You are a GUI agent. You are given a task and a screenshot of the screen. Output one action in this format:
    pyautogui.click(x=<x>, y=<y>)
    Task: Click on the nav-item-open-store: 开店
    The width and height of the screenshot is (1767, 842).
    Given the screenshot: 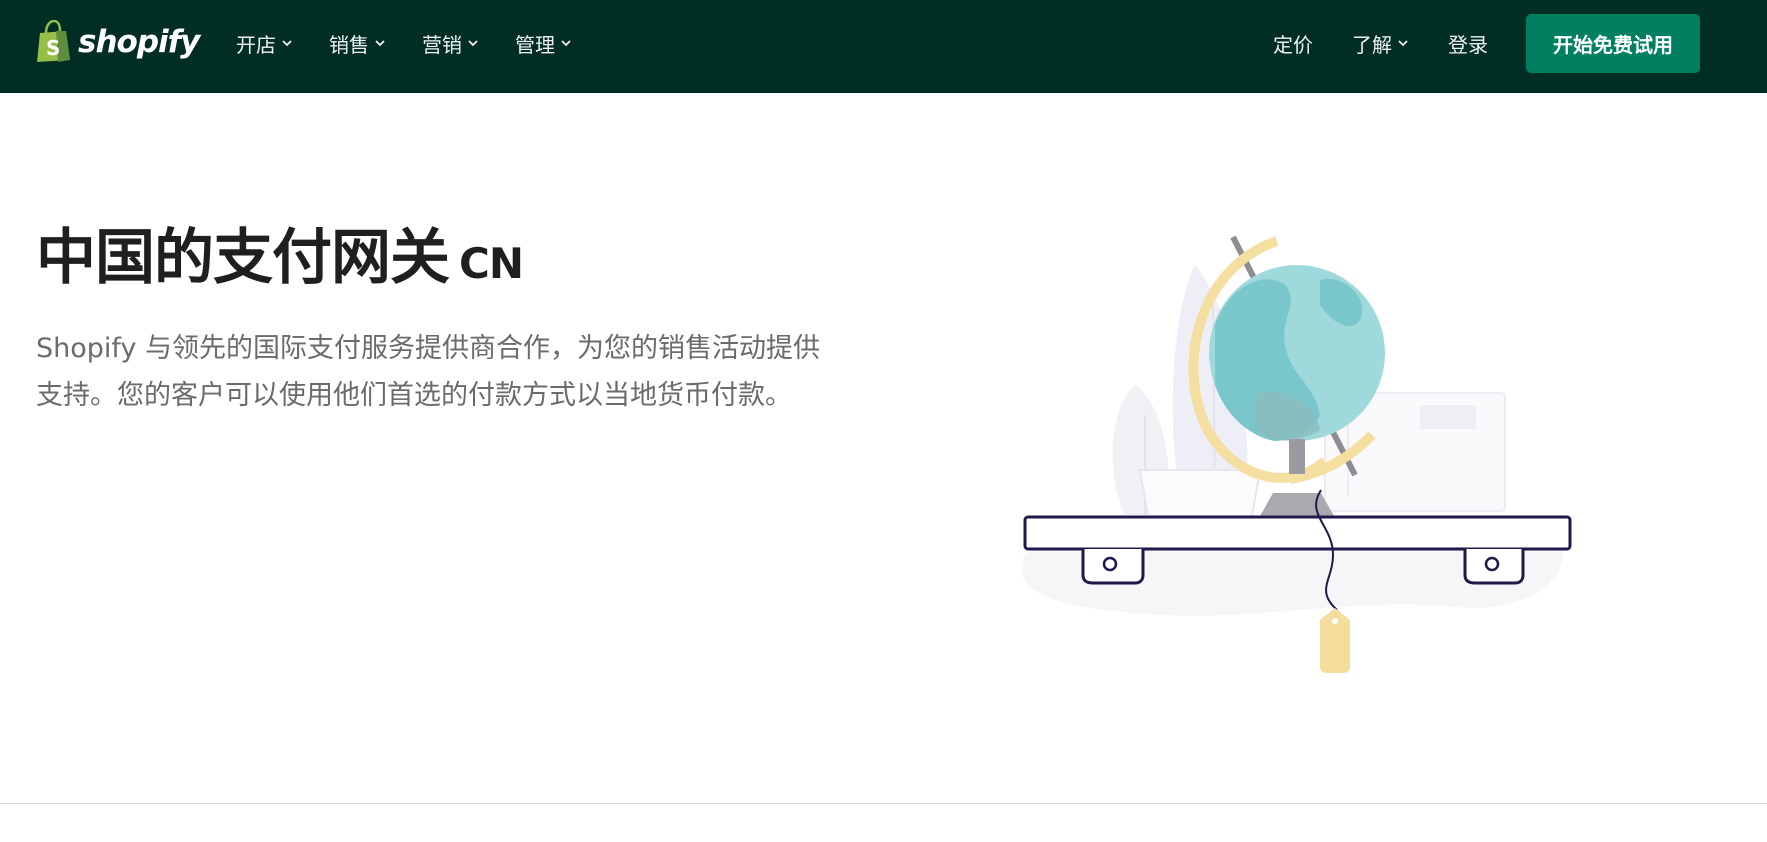 What is the action you would take?
    pyautogui.click(x=264, y=43)
    